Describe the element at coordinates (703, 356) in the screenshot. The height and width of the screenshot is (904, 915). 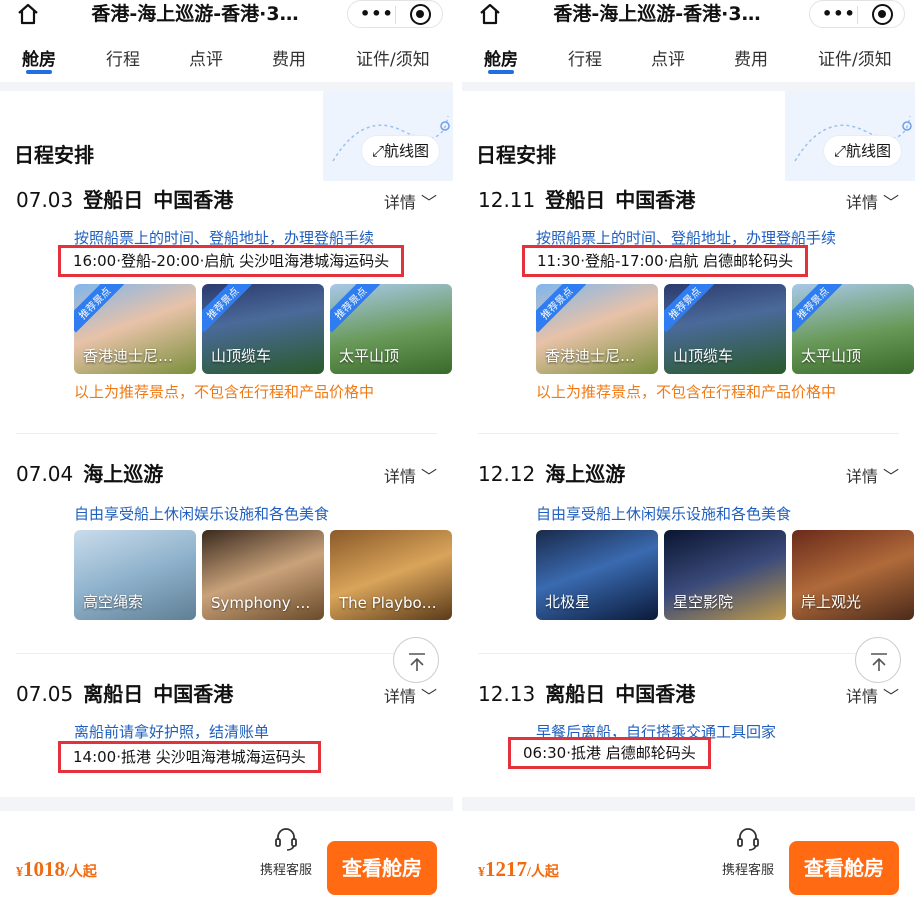
I see `attraction-label: 山顶缆车` at that location.